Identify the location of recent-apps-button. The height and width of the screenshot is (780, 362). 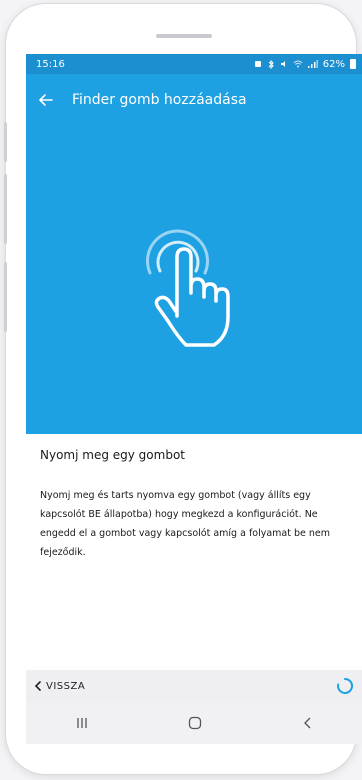
(82, 723).